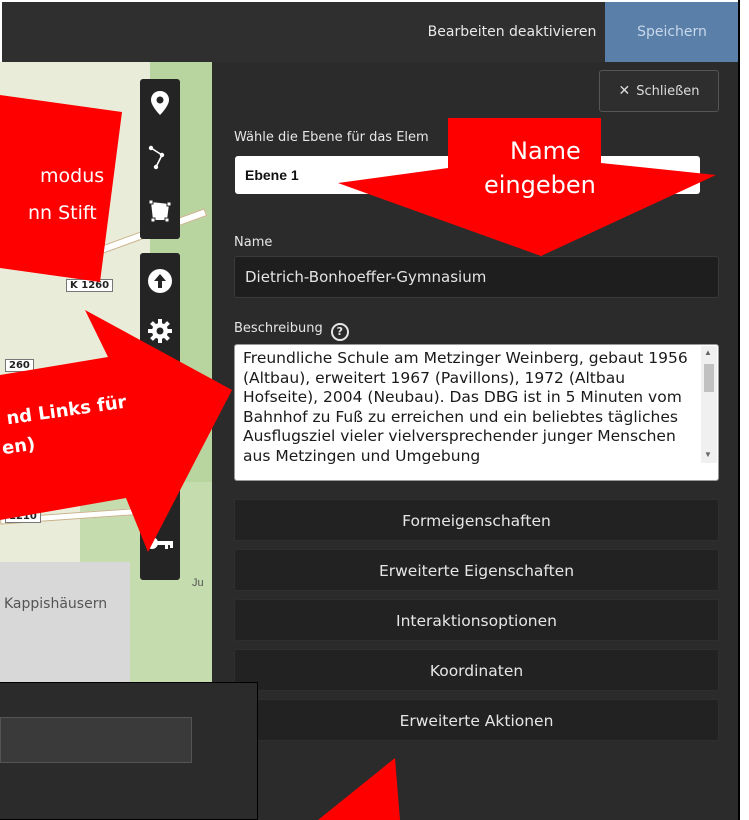 The image size is (749, 820). I want to click on callout-text-enter: eingeben, so click(540, 185).